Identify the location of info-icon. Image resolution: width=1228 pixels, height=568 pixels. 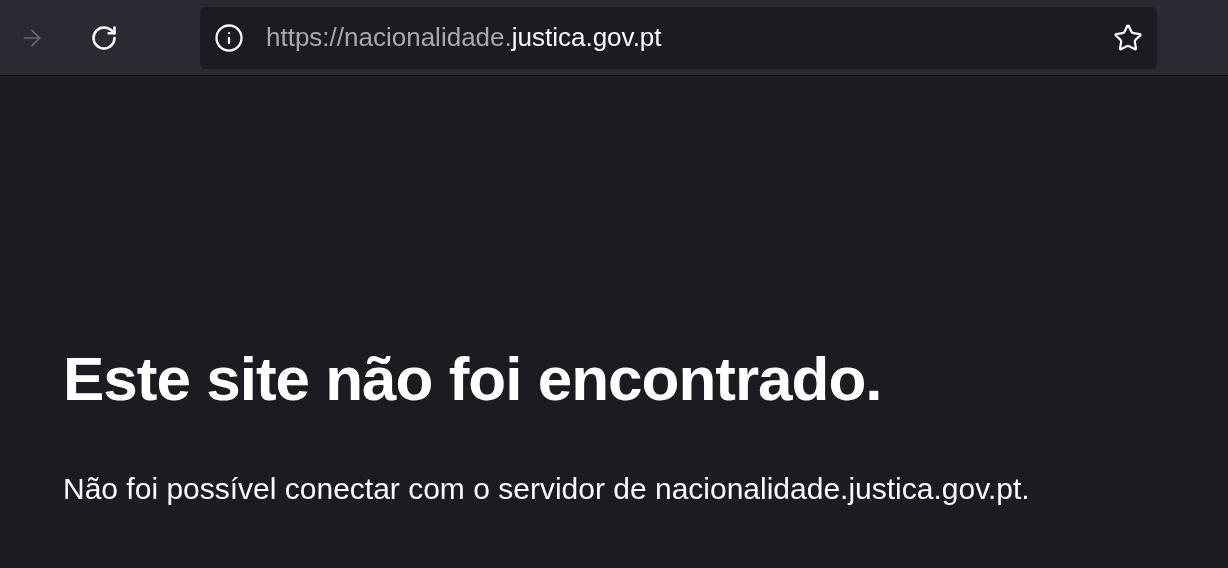
(229, 37).